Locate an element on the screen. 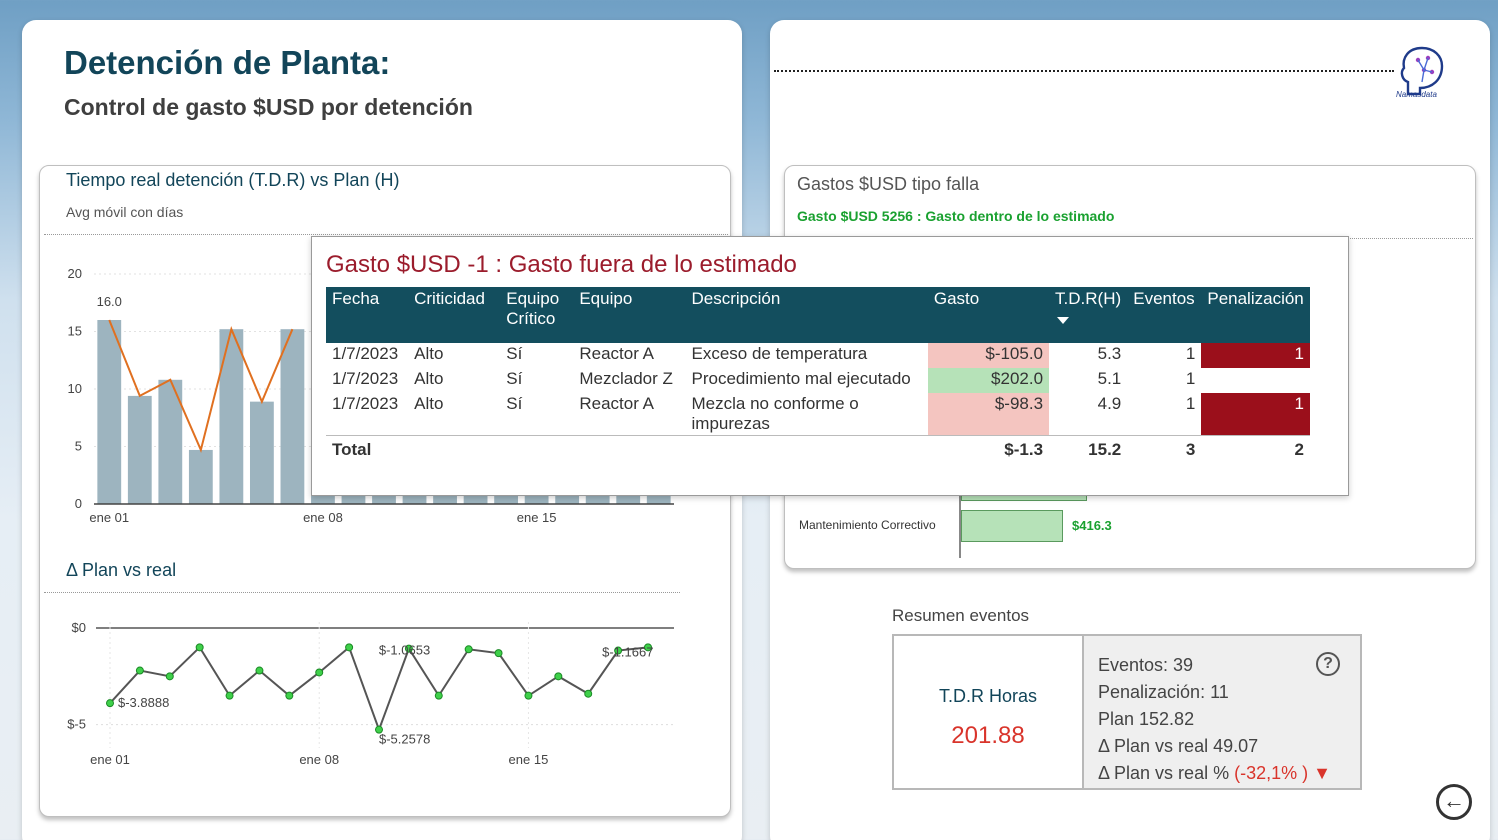 This screenshot has width=1498, height=840. delta-chart-title: Δ Plan vs real is located at coordinates (121, 570).